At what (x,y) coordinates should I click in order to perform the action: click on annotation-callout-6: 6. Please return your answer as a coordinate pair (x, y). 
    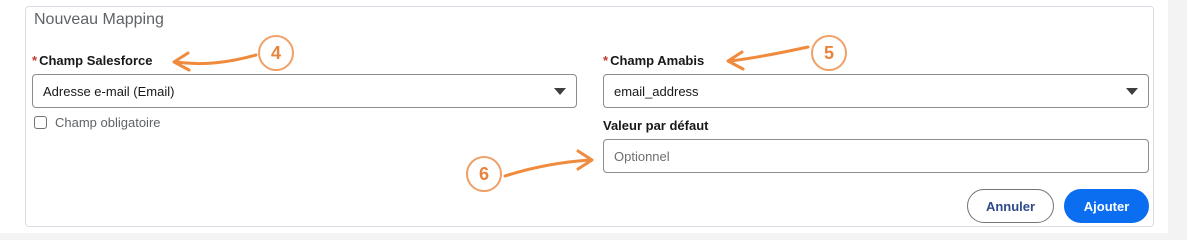
    Looking at the image, I should click on (484, 174).